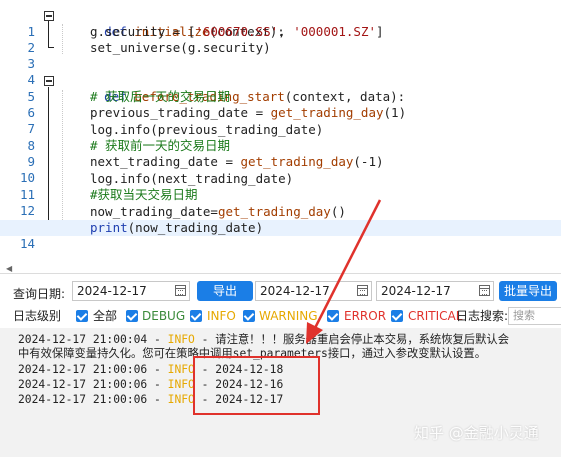 The width and height of the screenshot is (561, 457). Describe the element at coordinates (482, 316) in the screenshot. I see `log-search-label: 日志搜索:` at that location.